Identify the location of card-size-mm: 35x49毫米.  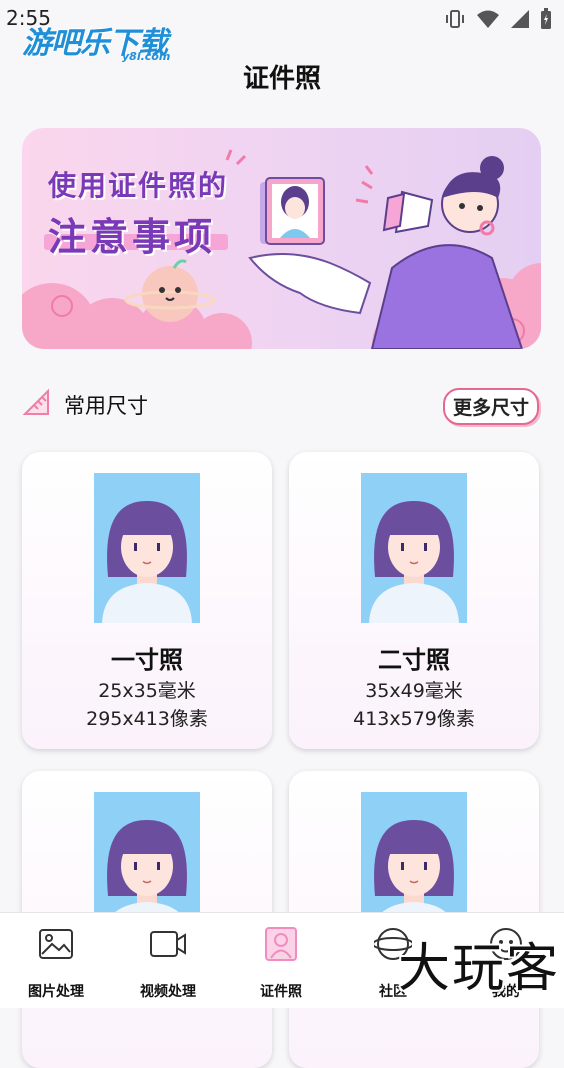
(414, 691).